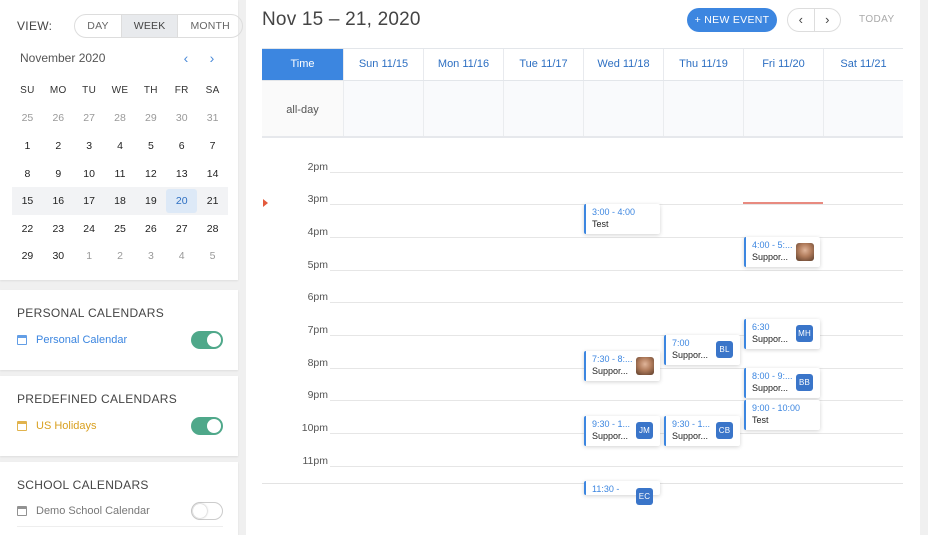 This screenshot has height=535, width=928. I want to click on mini-calendar-day: 14, so click(212, 174).